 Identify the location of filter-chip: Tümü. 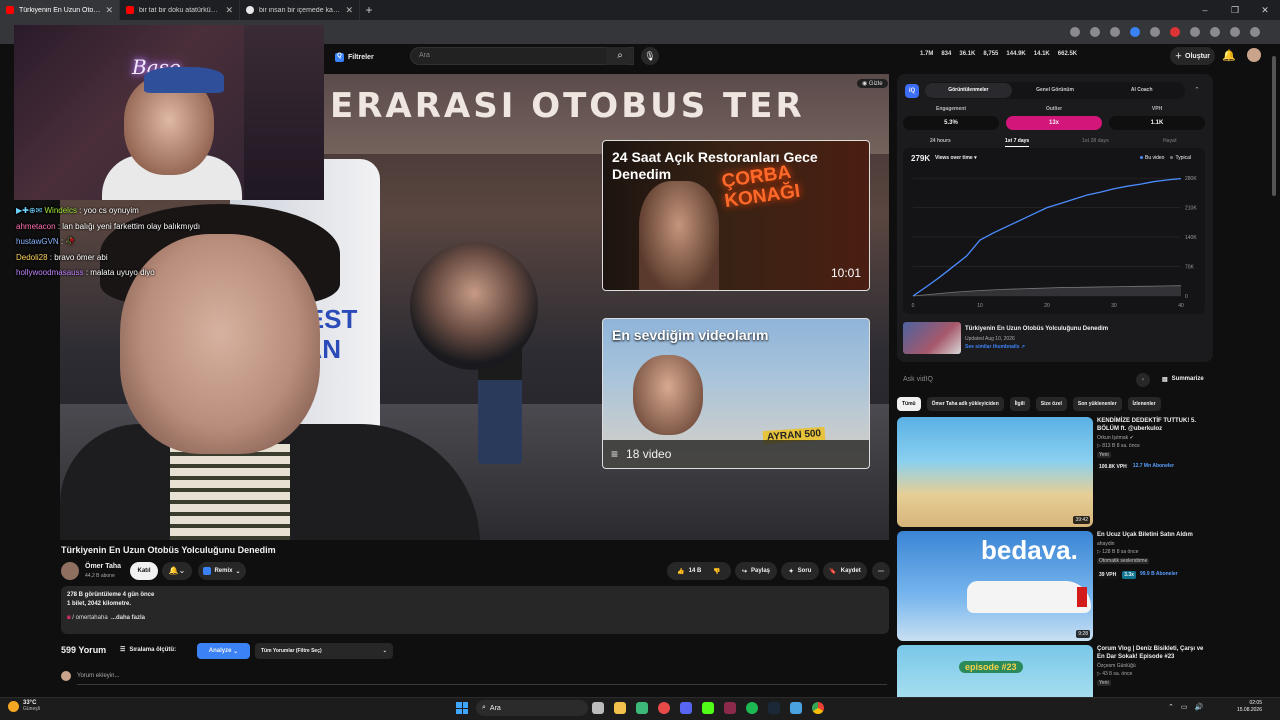
(909, 404).